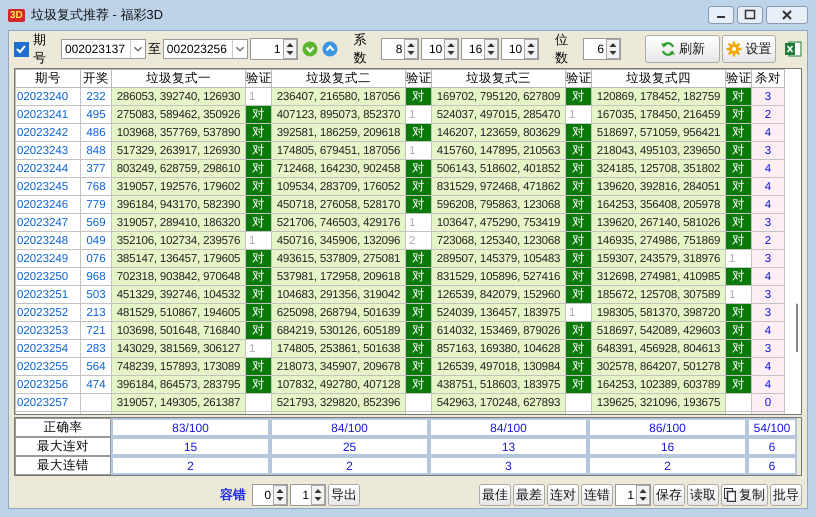 This screenshot has height=517, width=816. Describe the element at coordinates (339, 151) in the screenshot. I see `table-cell: 174805, 679451, 187056` at that location.